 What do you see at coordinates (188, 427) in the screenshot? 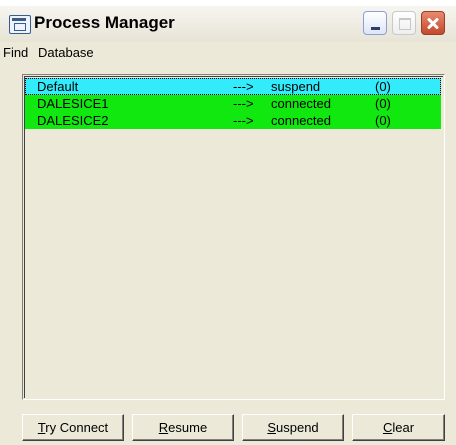
I see `resume-label: esume` at bounding box center [188, 427].